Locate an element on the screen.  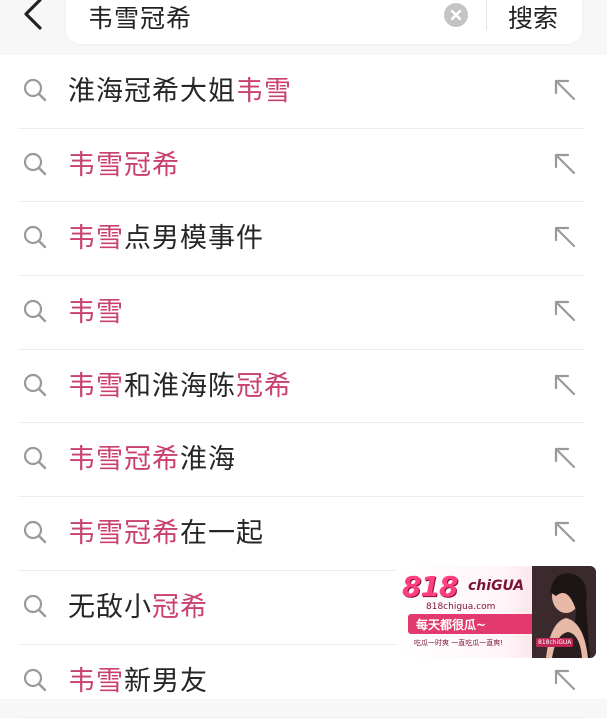
search-bar: 韦雪冠希 搜索 is located at coordinates (324, 22).